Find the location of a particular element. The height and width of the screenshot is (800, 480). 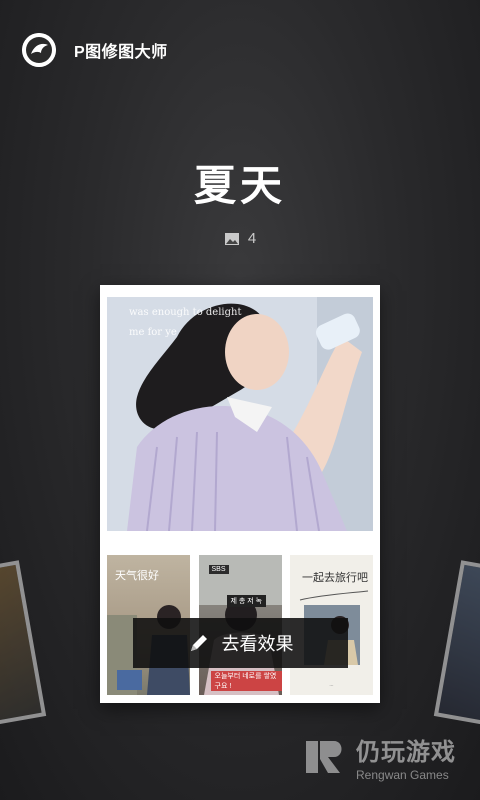

thumbnail-3-label: 一起去旅行吧 is located at coordinates (335, 577).